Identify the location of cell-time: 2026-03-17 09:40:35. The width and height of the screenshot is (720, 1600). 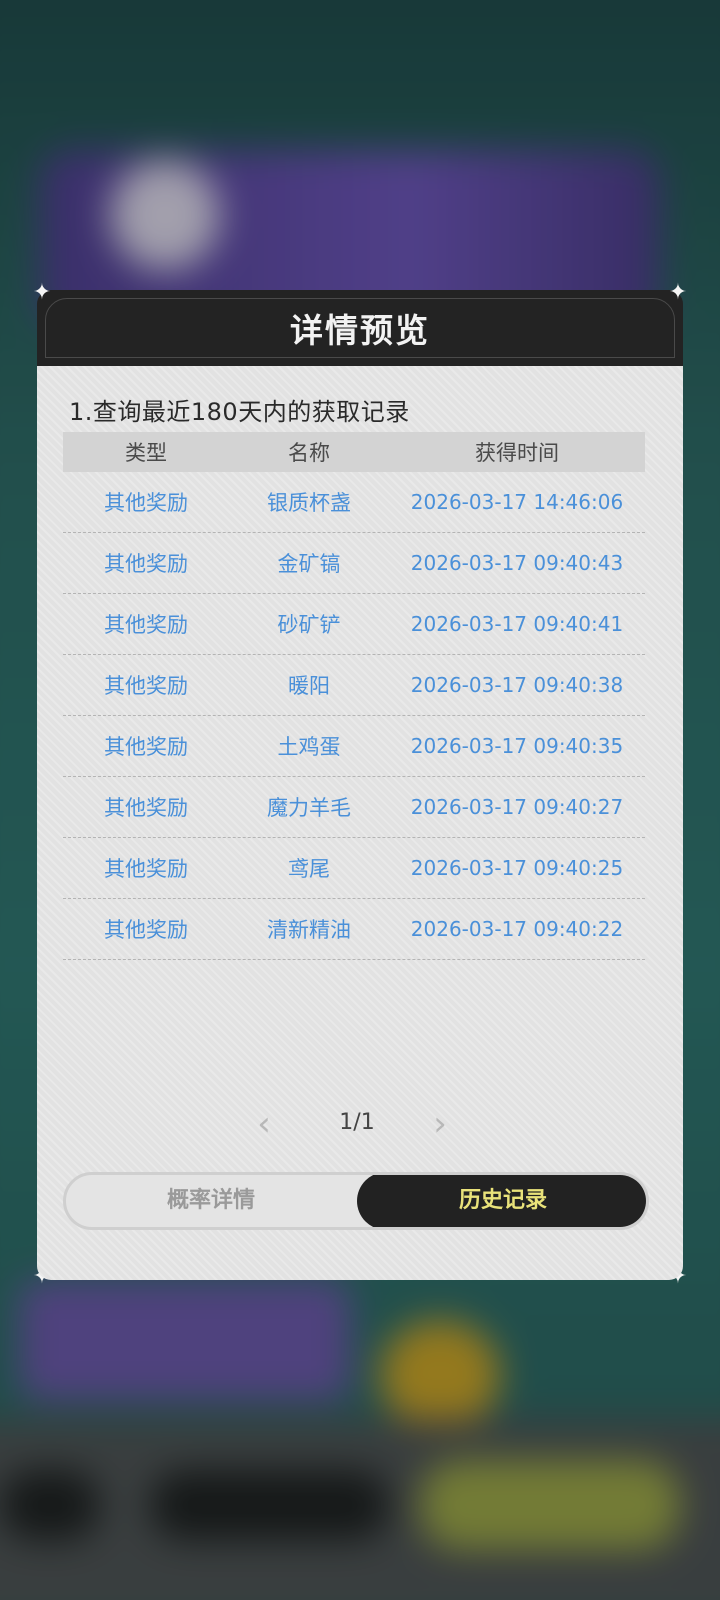
(517, 746).